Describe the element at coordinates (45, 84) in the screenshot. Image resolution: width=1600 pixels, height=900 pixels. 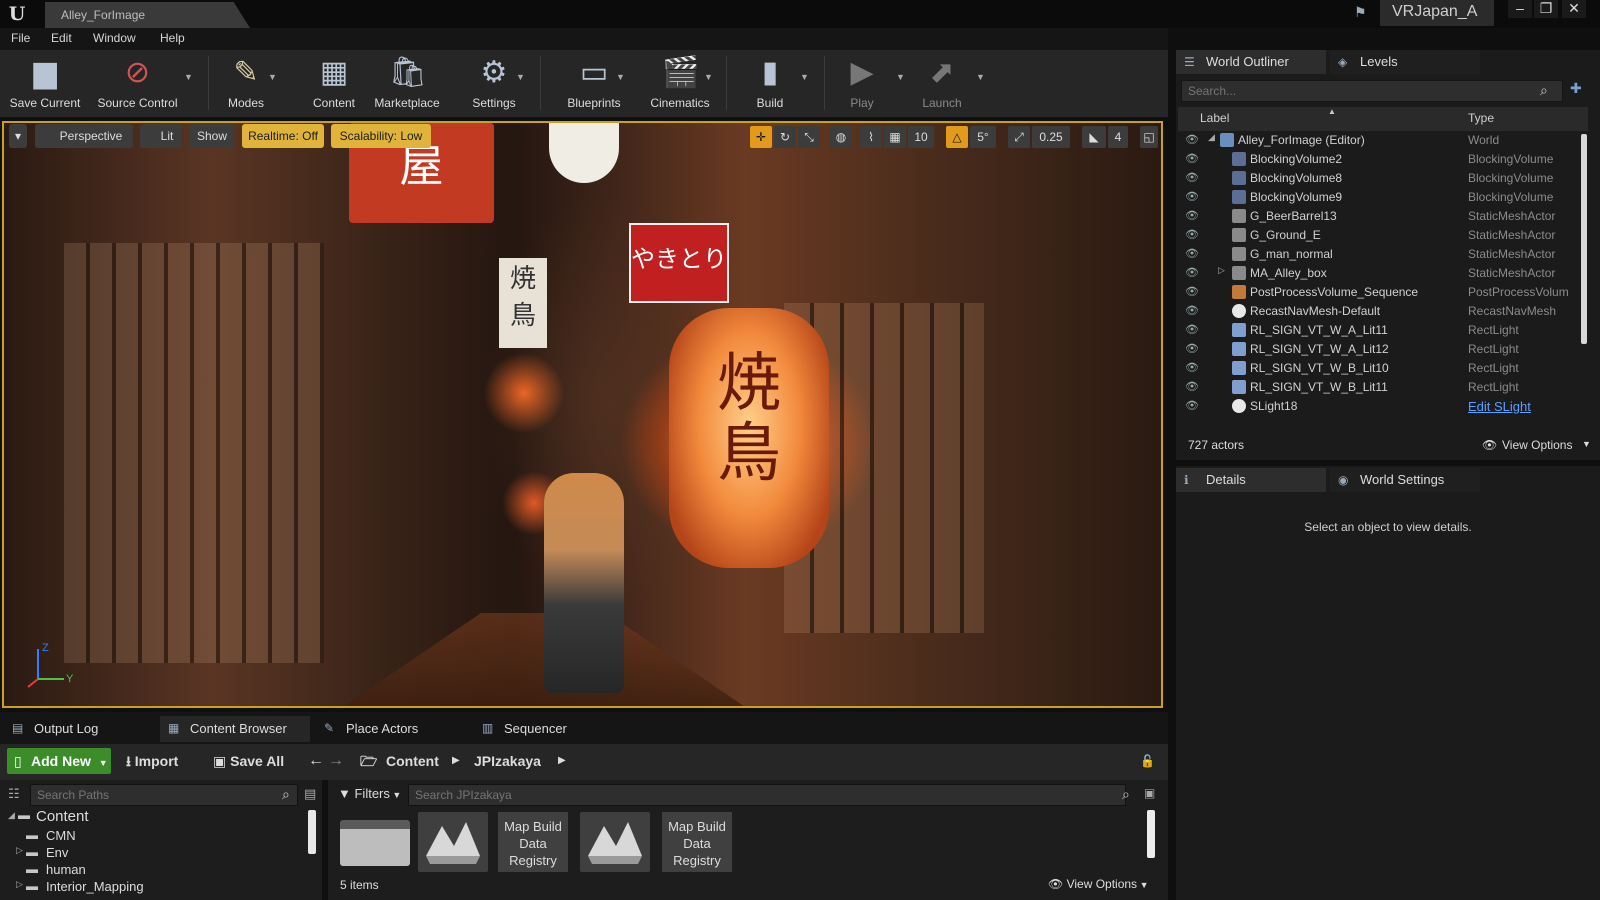
I see `save-current-button: ▆ Save Current` at that location.